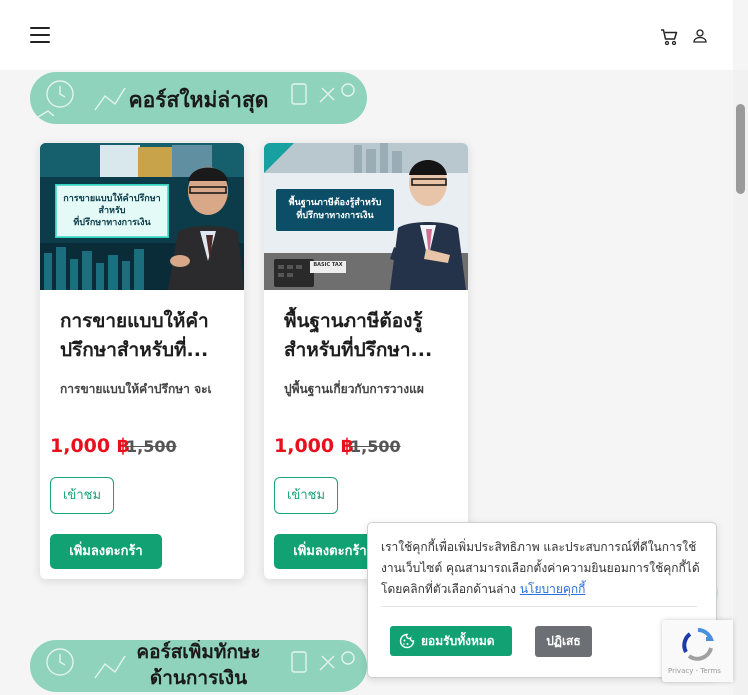 Image resolution: width=748 pixels, height=695 pixels. What do you see at coordinates (40, 35) in the screenshot?
I see `hamburger-menu-icon` at bounding box center [40, 35].